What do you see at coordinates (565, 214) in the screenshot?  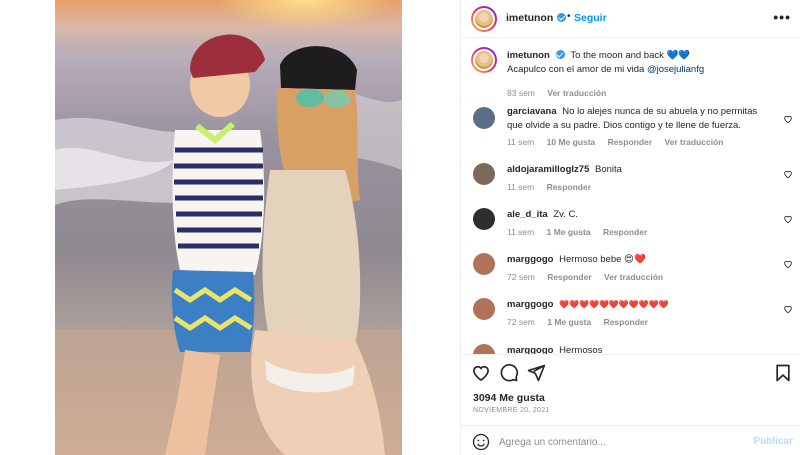 I see `comment-body: Zv. C.` at bounding box center [565, 214].